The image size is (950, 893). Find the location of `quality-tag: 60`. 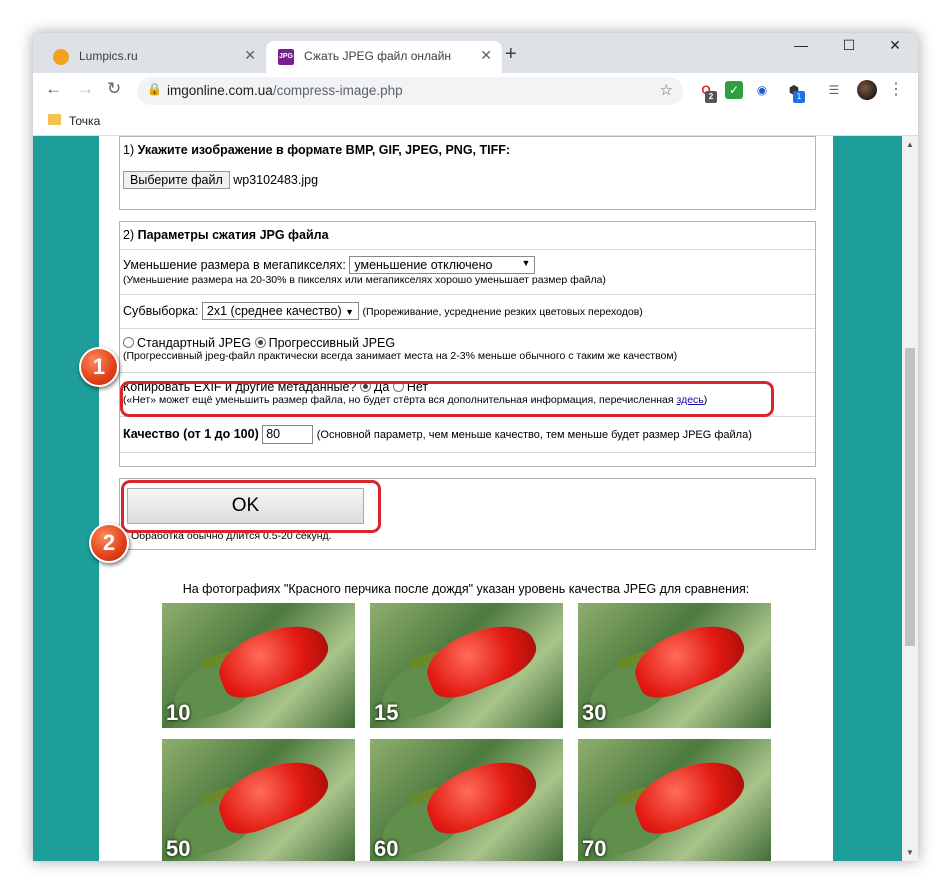

quality-tag: 60 is located at coordinates (386, 848).